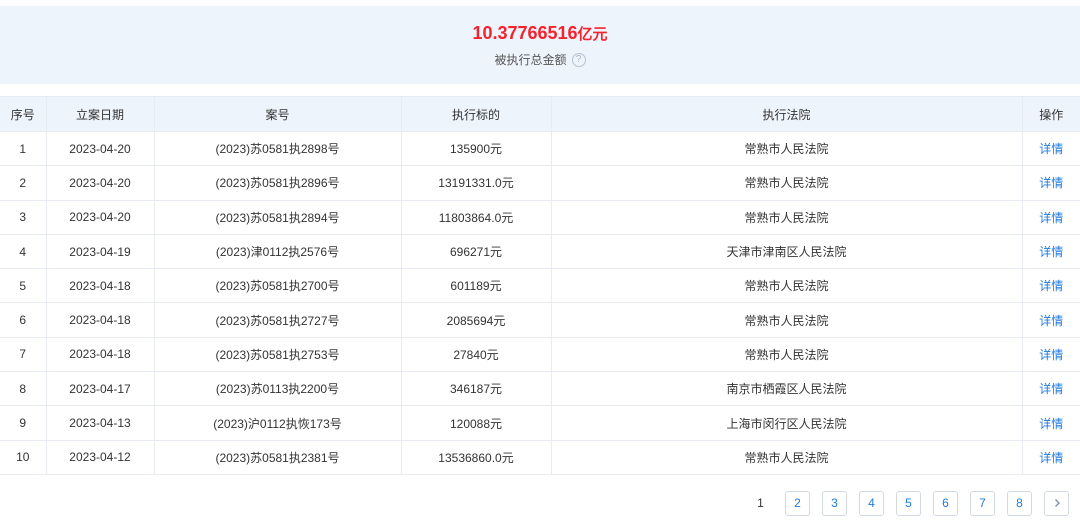 The image size is (1080, 525). What do you see at coordinates (23, 423) in the screenshot?
I see `row-index: 9` at bounding box center [23, 423].